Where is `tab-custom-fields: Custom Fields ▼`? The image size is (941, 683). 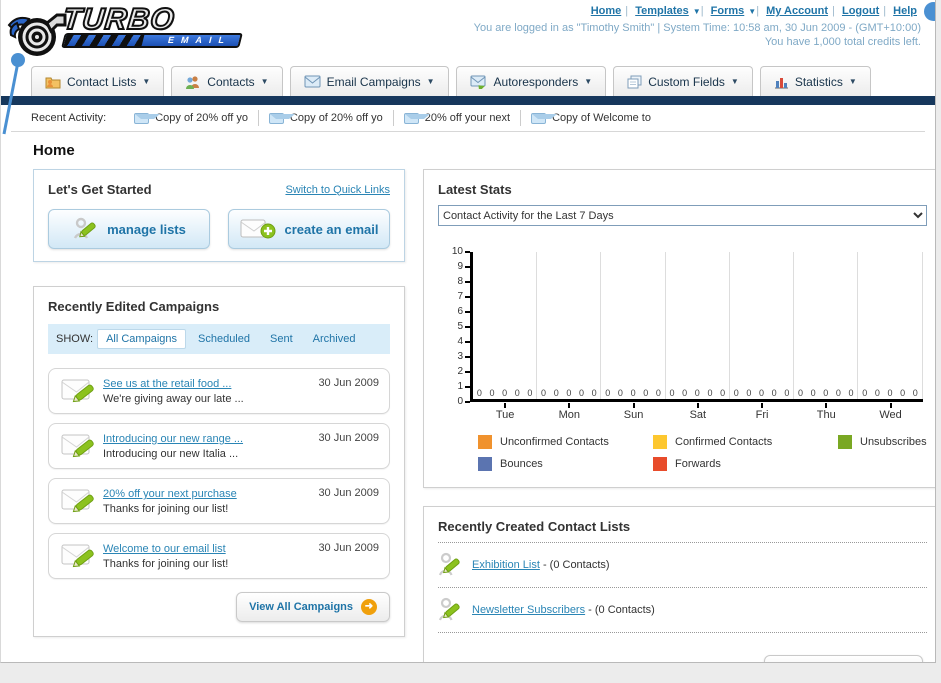
tab-custom-fields: Custom Fields ▼ is located at coordinates (683, 81).